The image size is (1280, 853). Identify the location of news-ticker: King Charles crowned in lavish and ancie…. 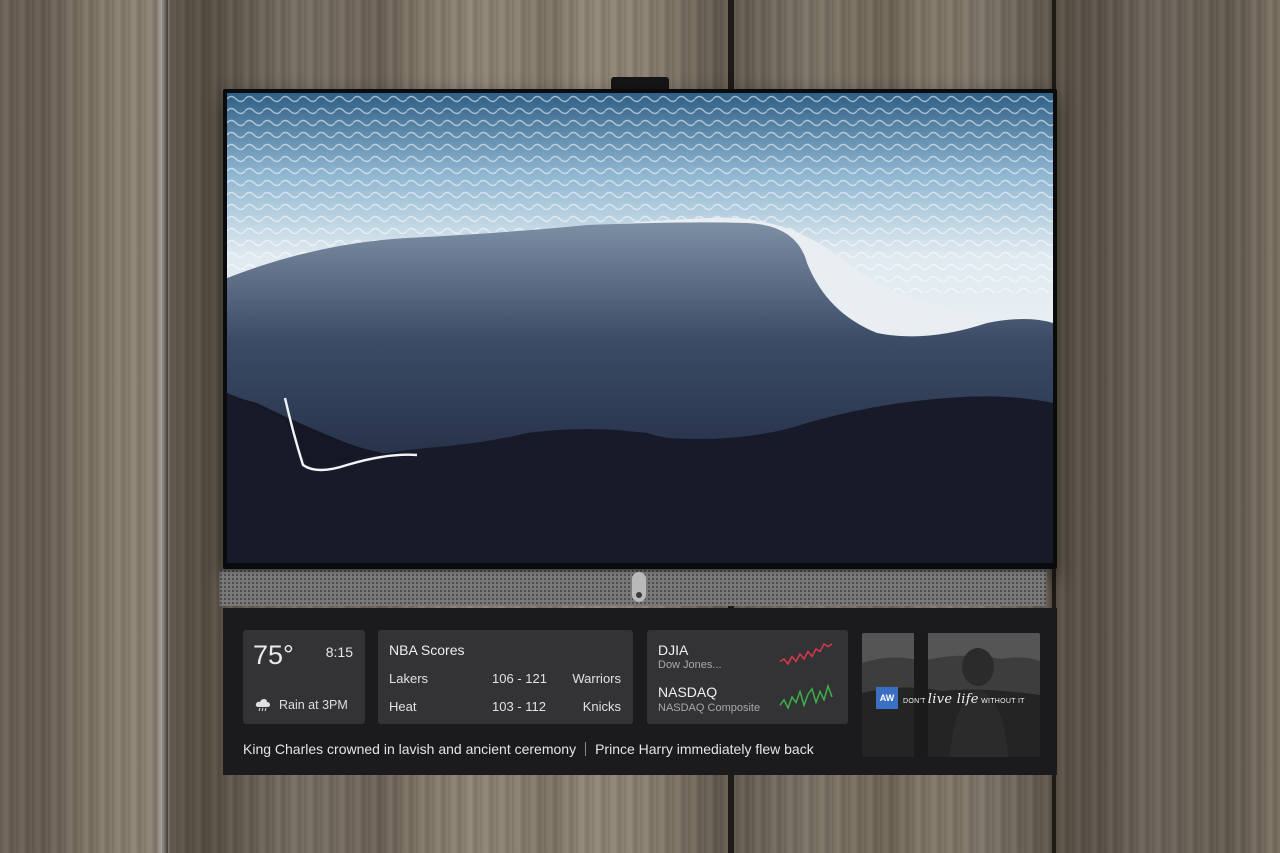
(546, 749).